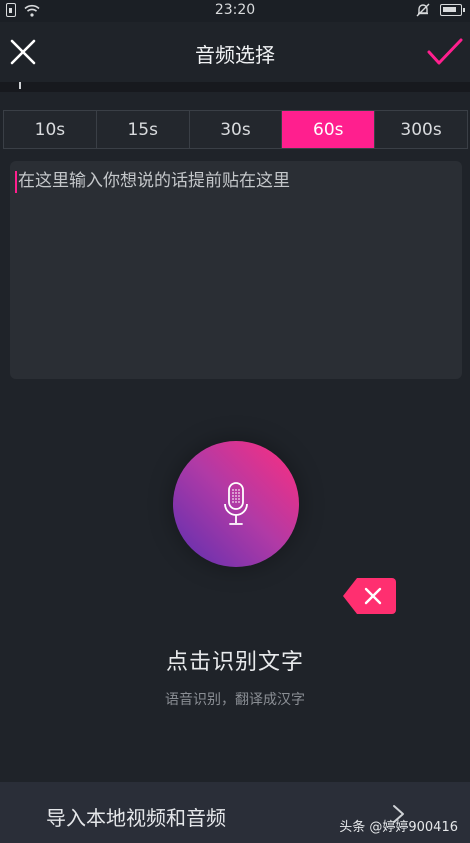 This screenshot has width=470, height=843. What do you see at coordinates (235, 55) in the screenshot?
I see `page-title: 音频选择` at bounding box center [235, 55].